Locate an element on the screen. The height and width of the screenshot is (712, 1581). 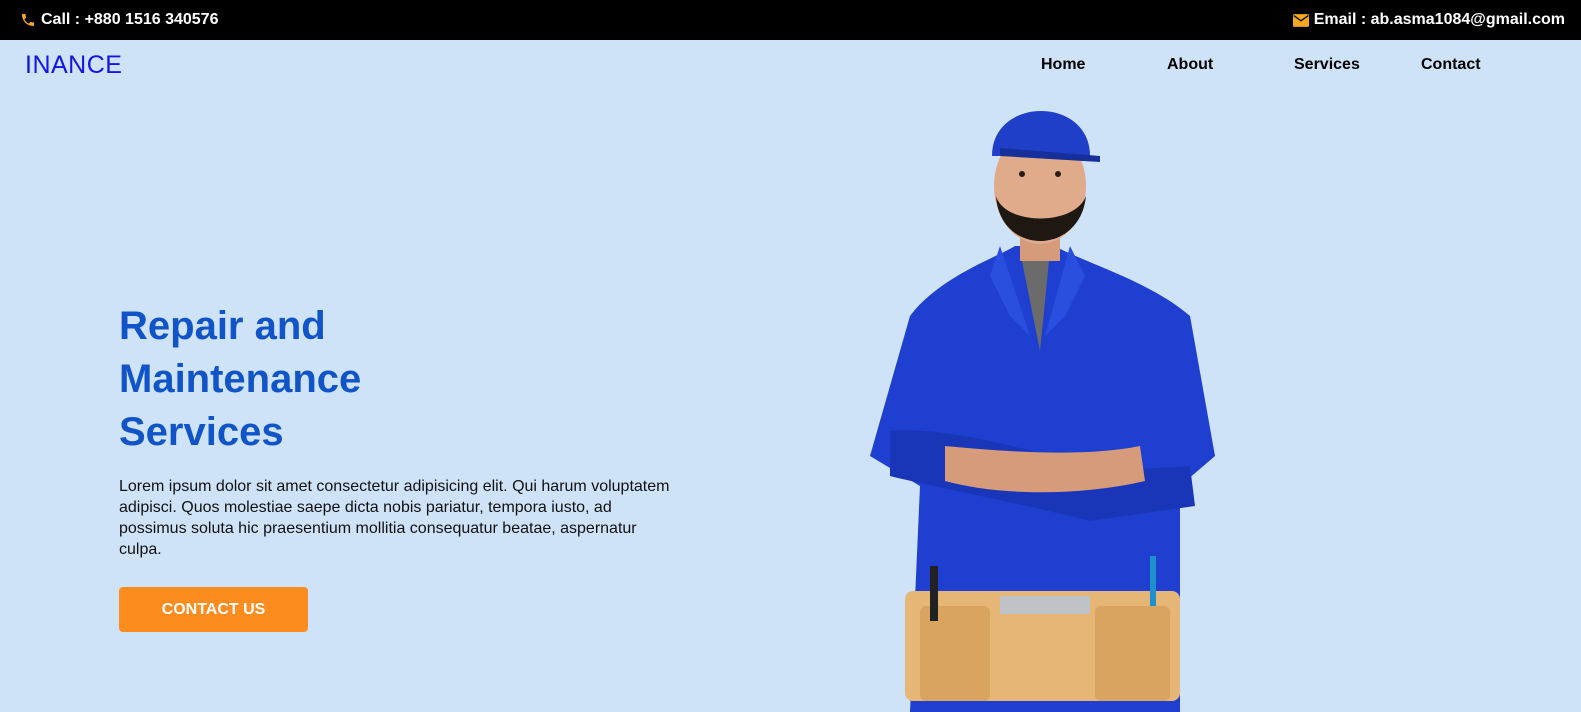
call-text: Call : +880 1516 340576 is located at coordinates (130, 19).